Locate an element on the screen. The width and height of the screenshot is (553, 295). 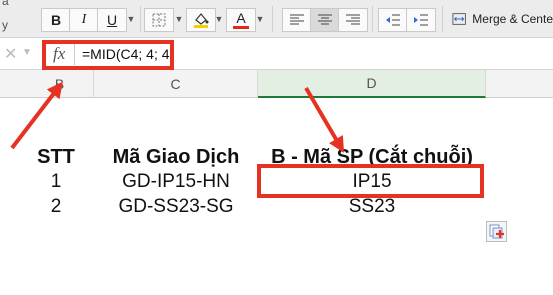
underline-button: U is located at coordinates (112, 20).